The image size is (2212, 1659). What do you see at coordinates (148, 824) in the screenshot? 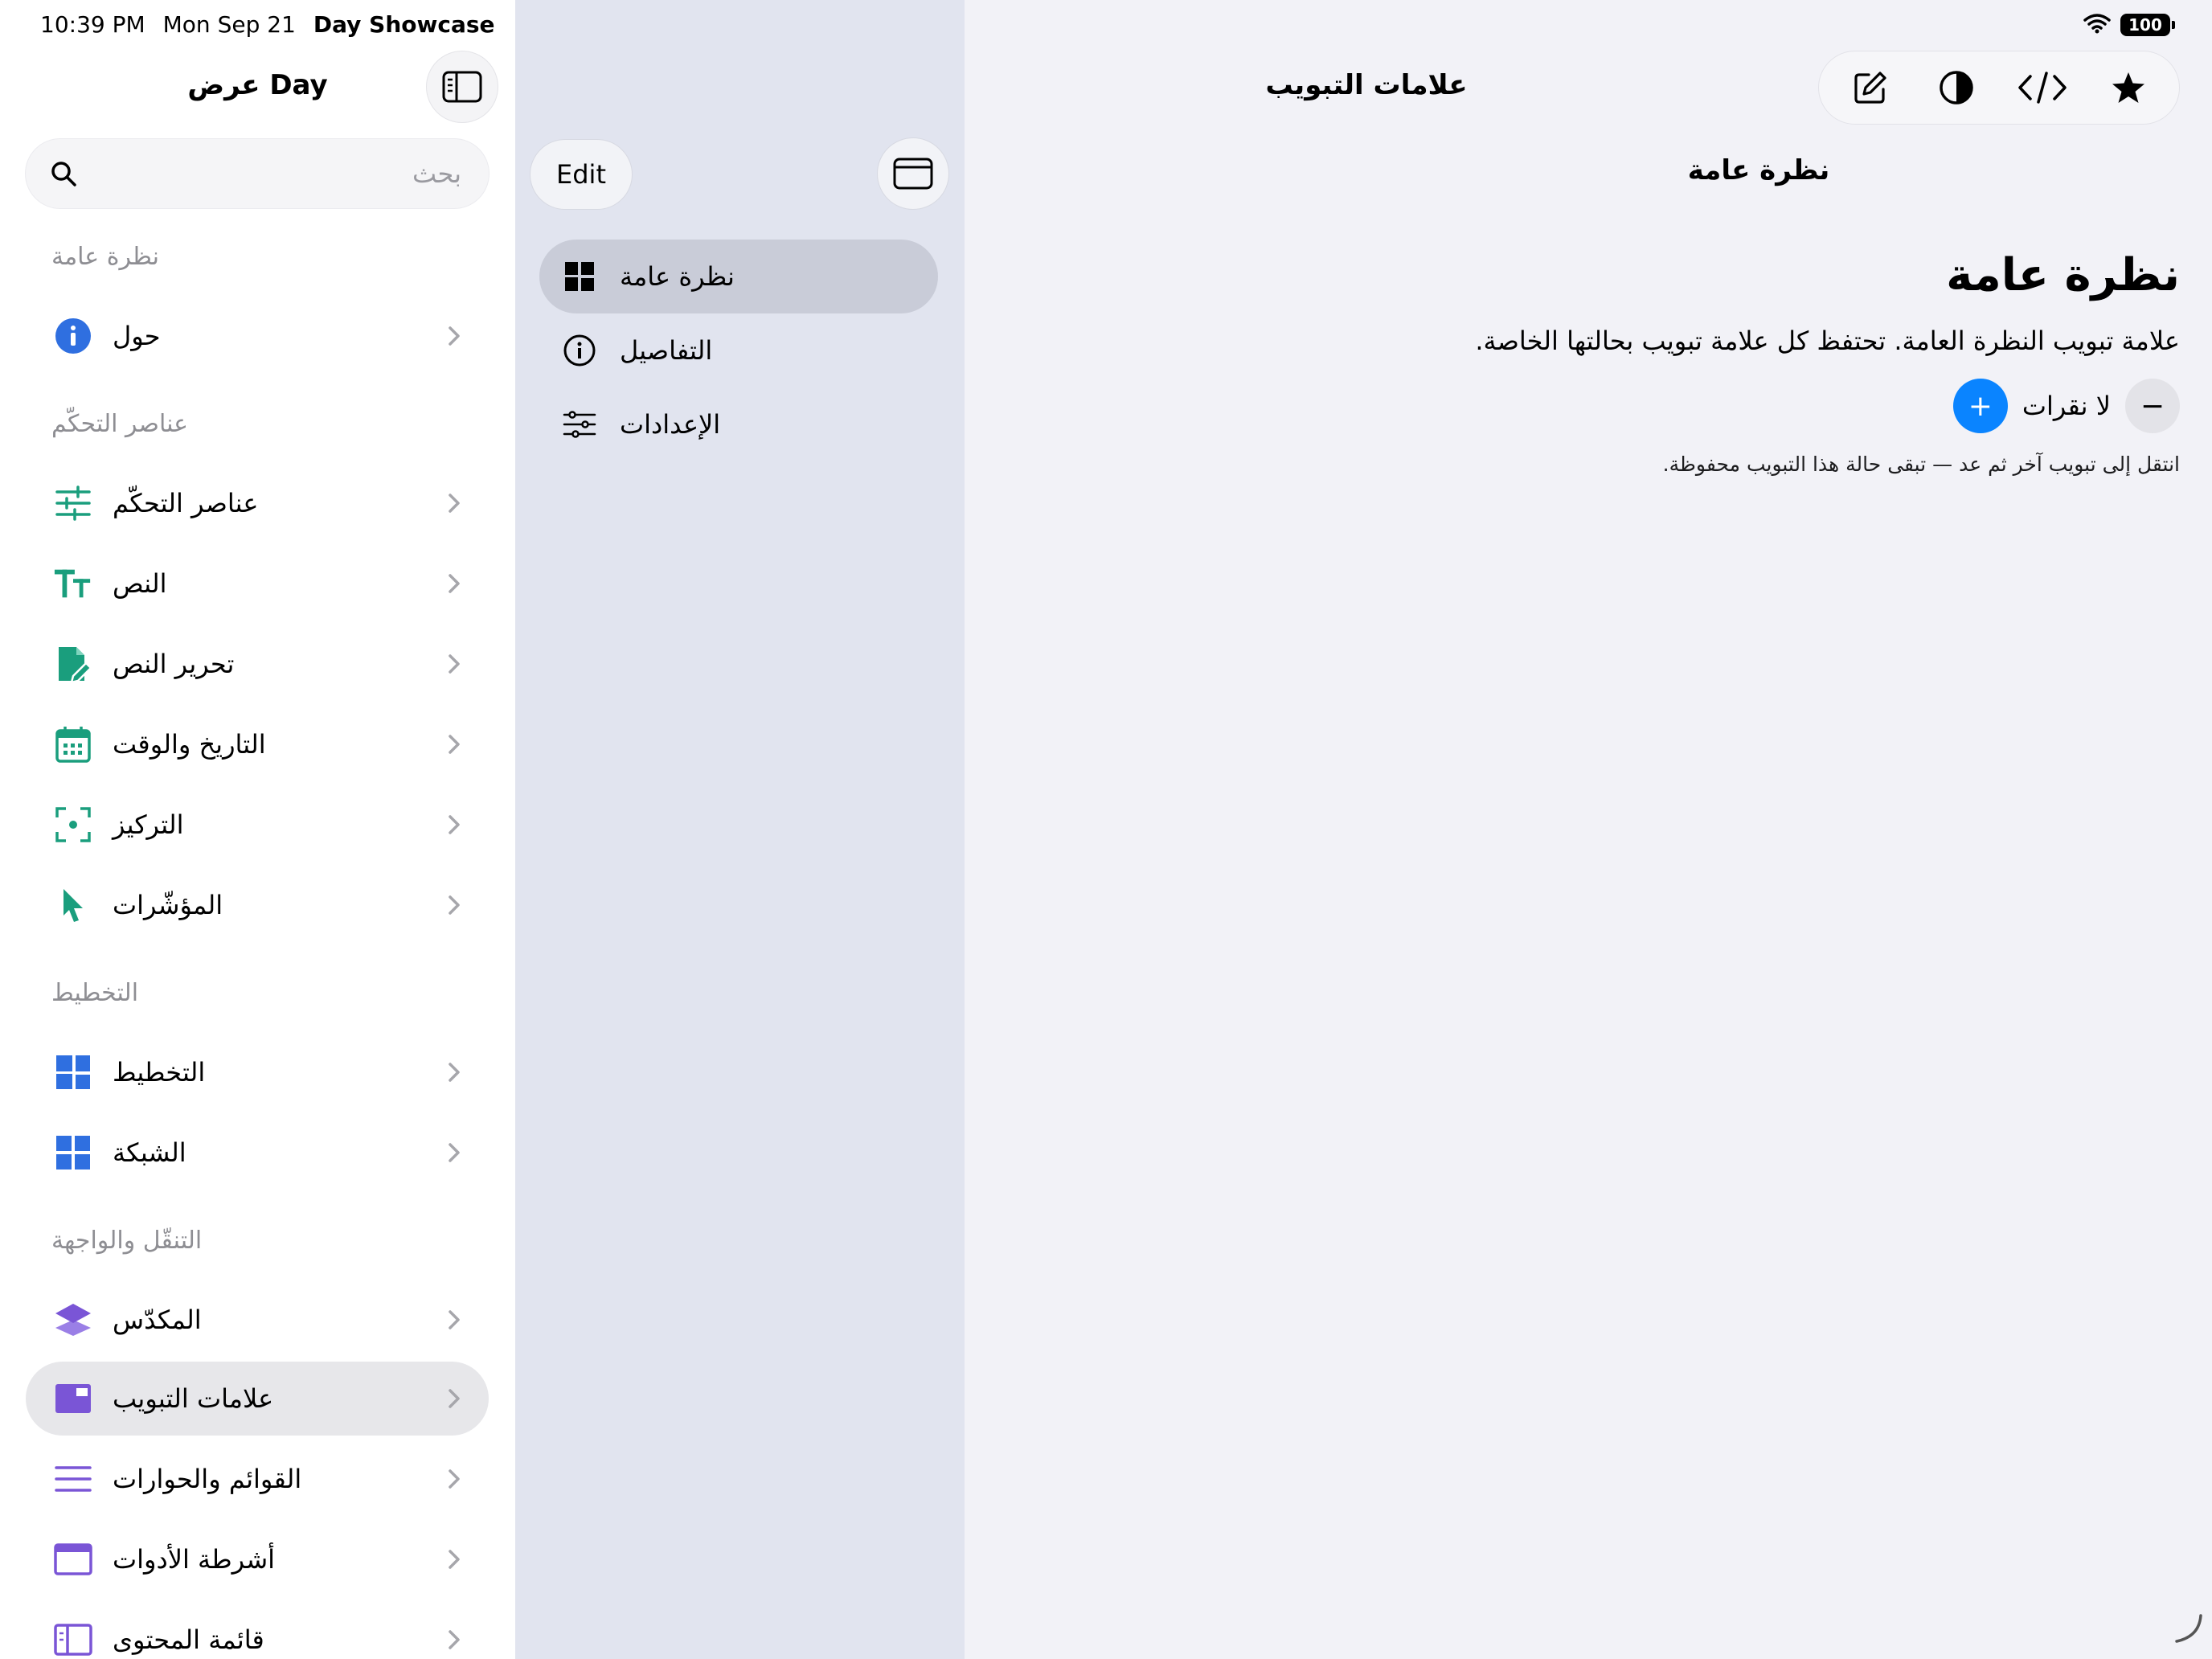
I see `sidebar-item-label: التركيز` at bounding box center [148, 824].